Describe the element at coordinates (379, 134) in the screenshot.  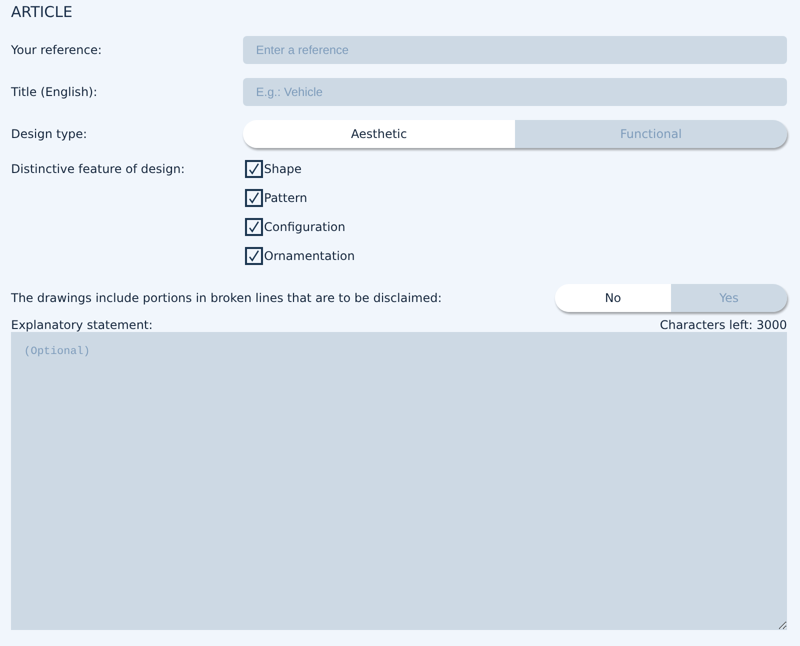
I see `segment-option: Aesthetic` at that location.